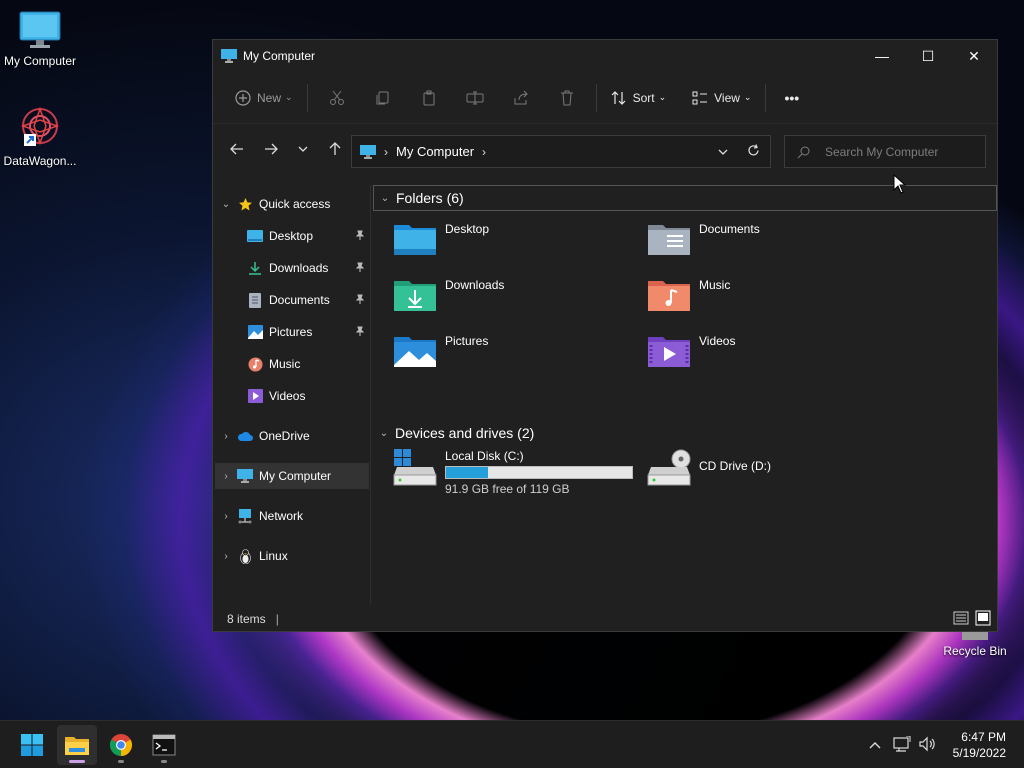 This screenshot has width=1024, height=768. What do you see at coordinates (715, 285) in the screenshot?
I see `folder-label: Music` at bounding box center [715, 285].